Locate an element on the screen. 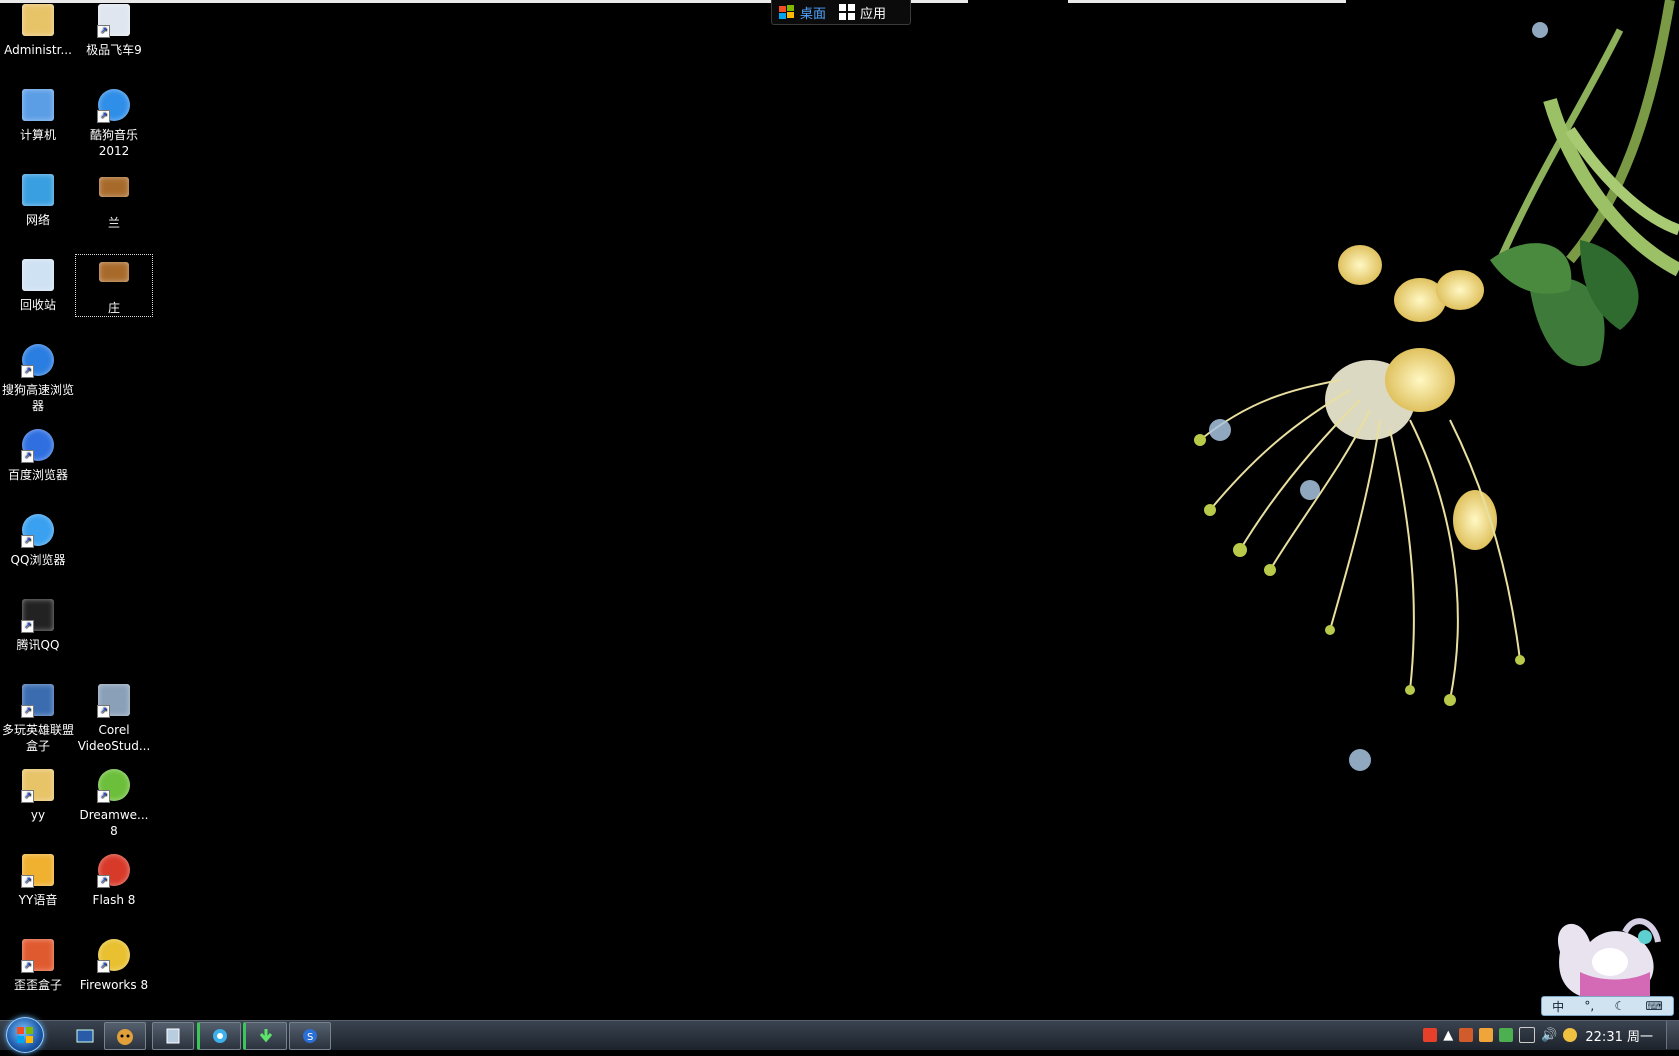  desktop-icon: ↗ 百度浏览器 is located at coordinates (38, 454).